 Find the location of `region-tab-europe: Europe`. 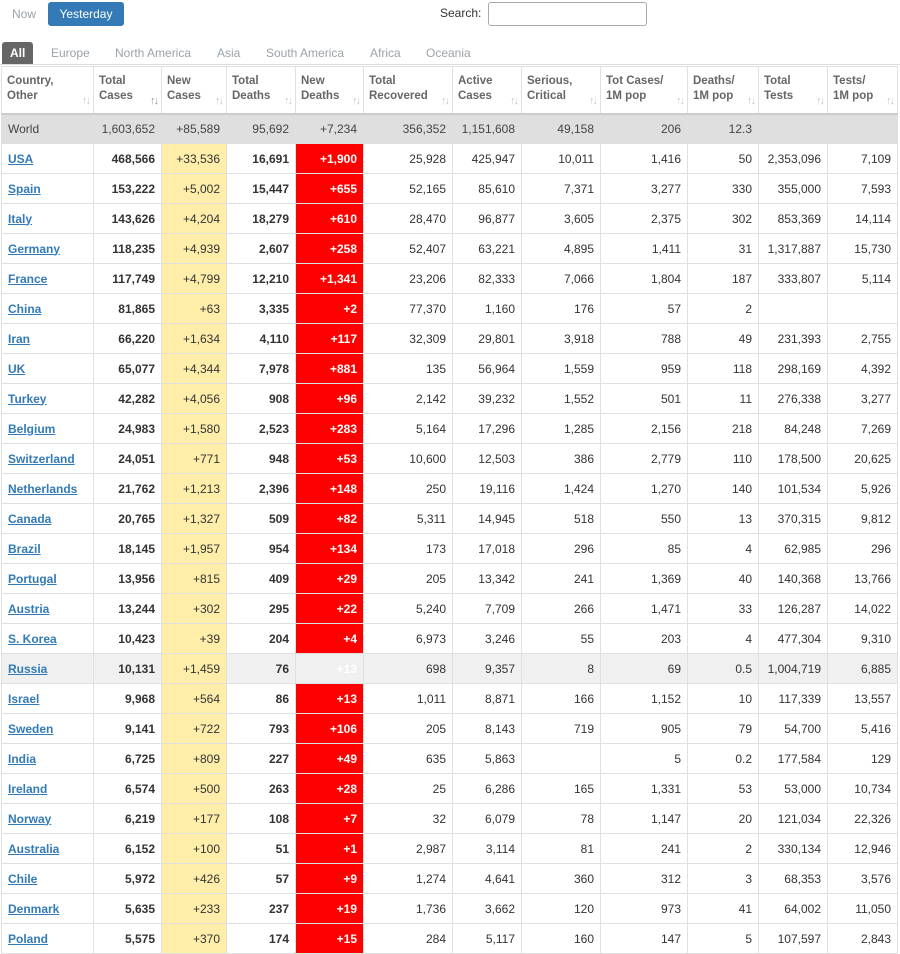

region-tab-europe: Europe is located at coordinates (70, 53).